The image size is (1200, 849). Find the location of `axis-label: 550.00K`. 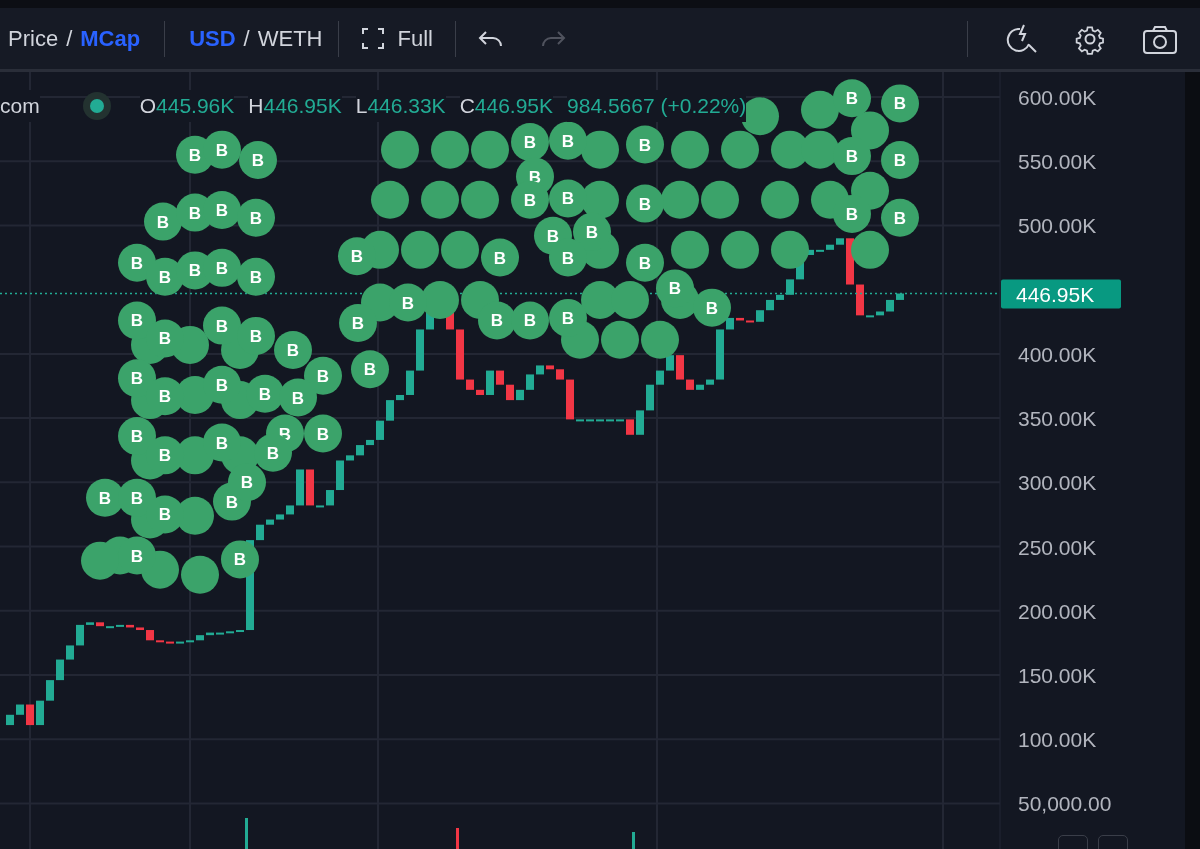

axis-label: 550.00K is located at coordinates (1057, 162).